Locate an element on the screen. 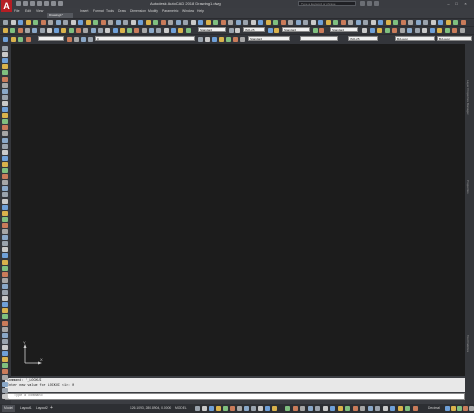  model-space-button: MODEL is located at coordinates (181, 408).